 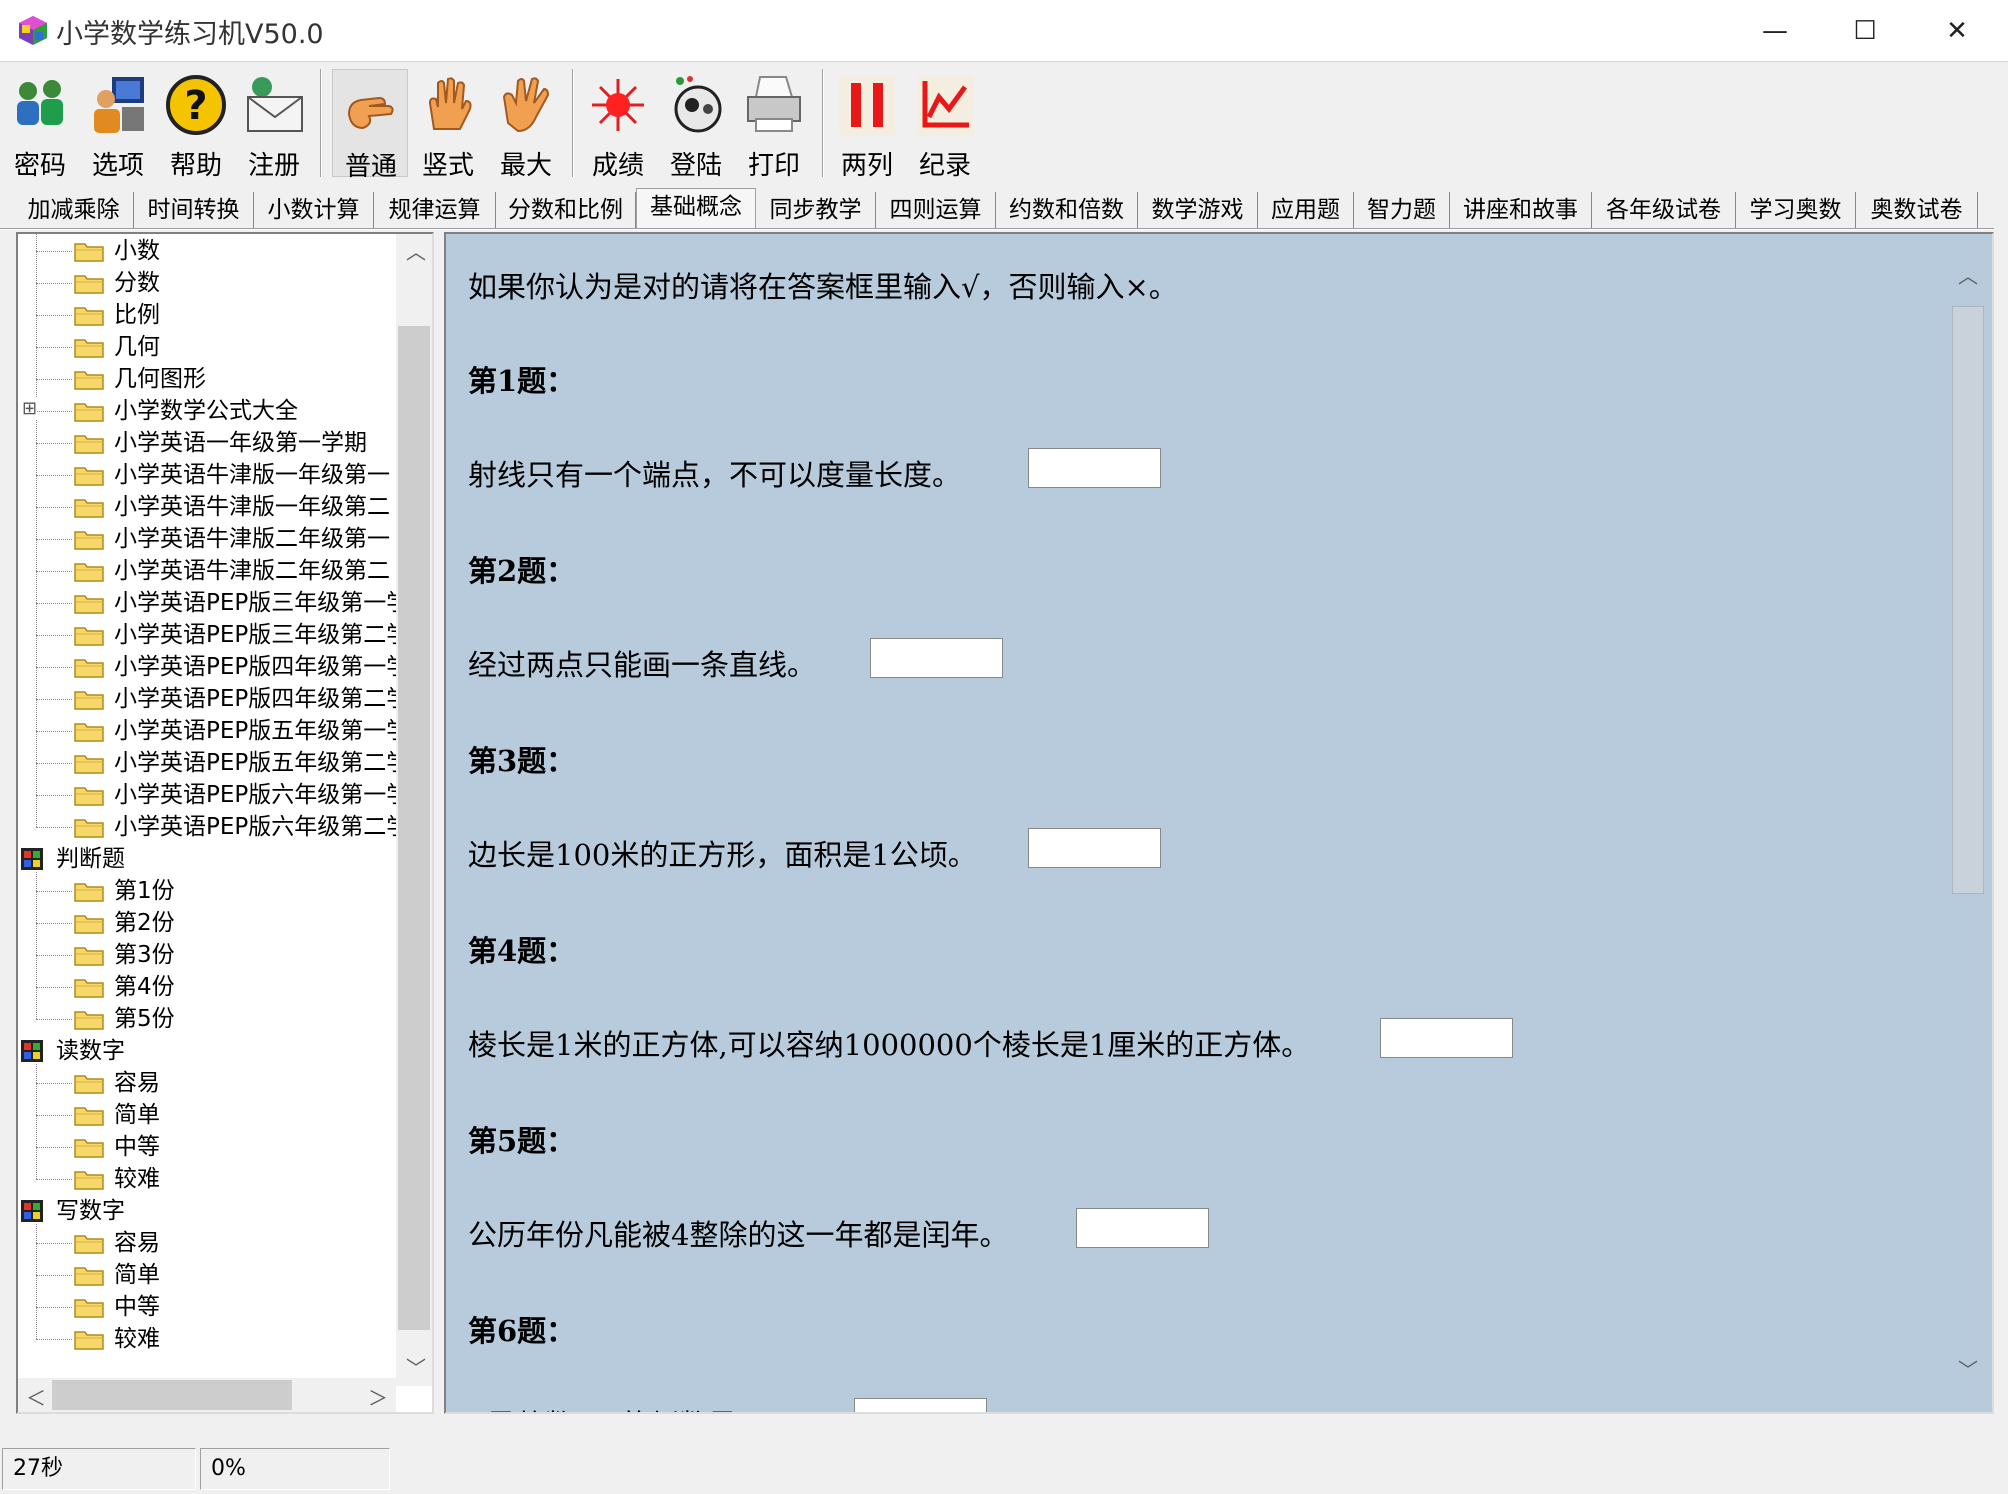 I want to click on toolbar-button-score: 成绩, so click(x=618, y=125).